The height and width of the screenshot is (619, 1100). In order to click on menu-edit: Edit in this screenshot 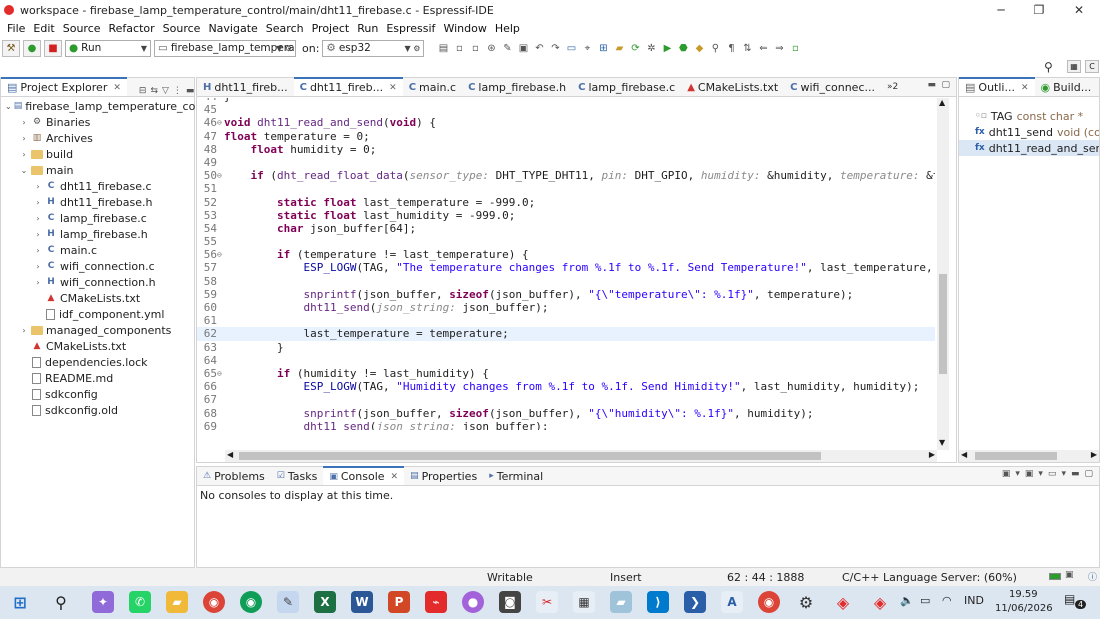, I will do `click(43, 28)`.